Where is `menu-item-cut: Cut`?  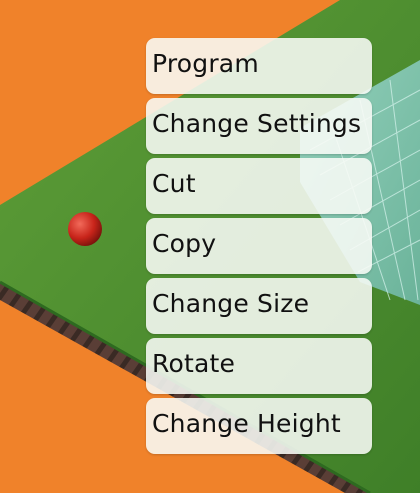
menu-item-cut: Cut is located at coordinates (259, 186).